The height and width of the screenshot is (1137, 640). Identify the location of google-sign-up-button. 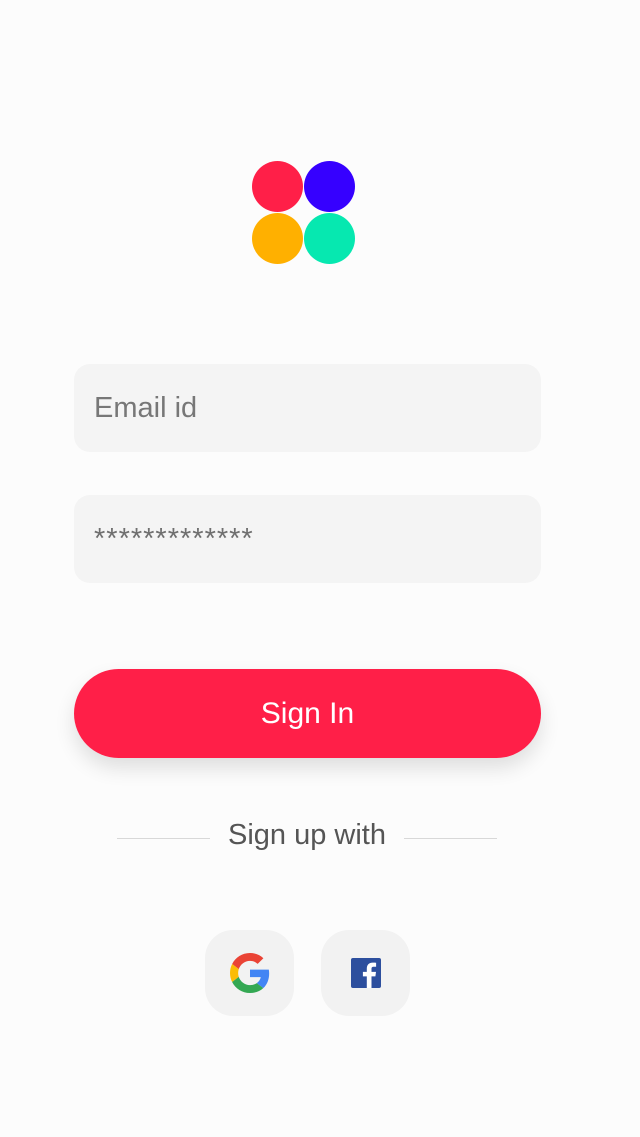
(249, 973).